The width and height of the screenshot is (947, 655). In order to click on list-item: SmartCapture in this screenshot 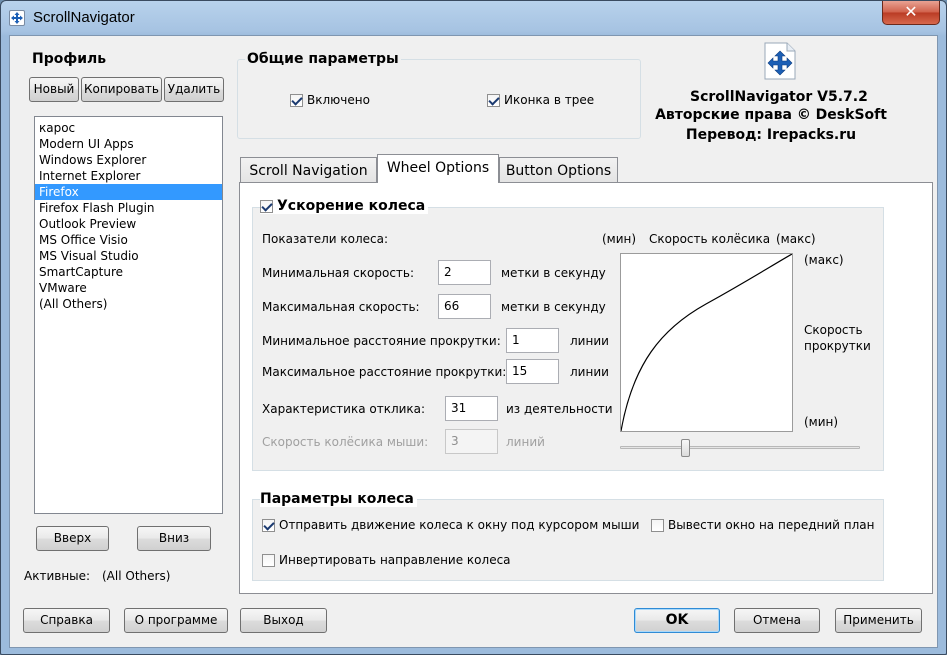, I will do `click(128, 272)`.